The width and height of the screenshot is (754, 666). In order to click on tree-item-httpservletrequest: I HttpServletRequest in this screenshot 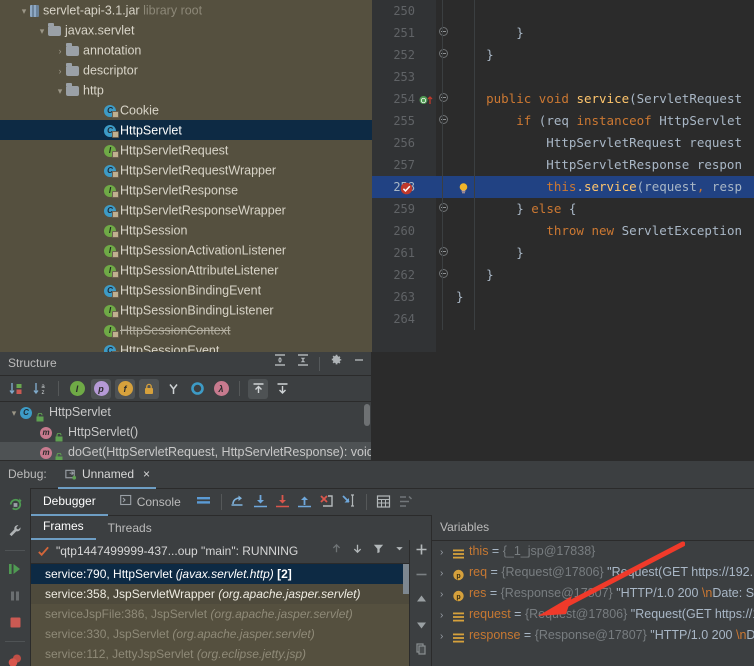, I will do `click(186, 150)`.